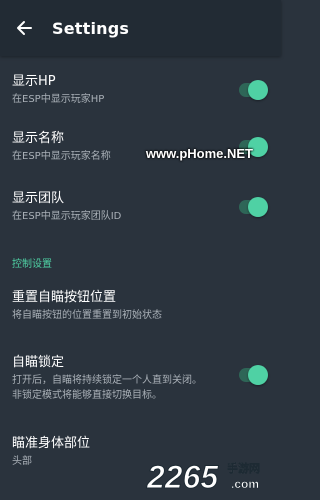 Image resolution: width=320 pixels, height=500 pixels. I want to click on subtitle-line: 非锁定模式将能够直接切换目标。, so click(87, 395).